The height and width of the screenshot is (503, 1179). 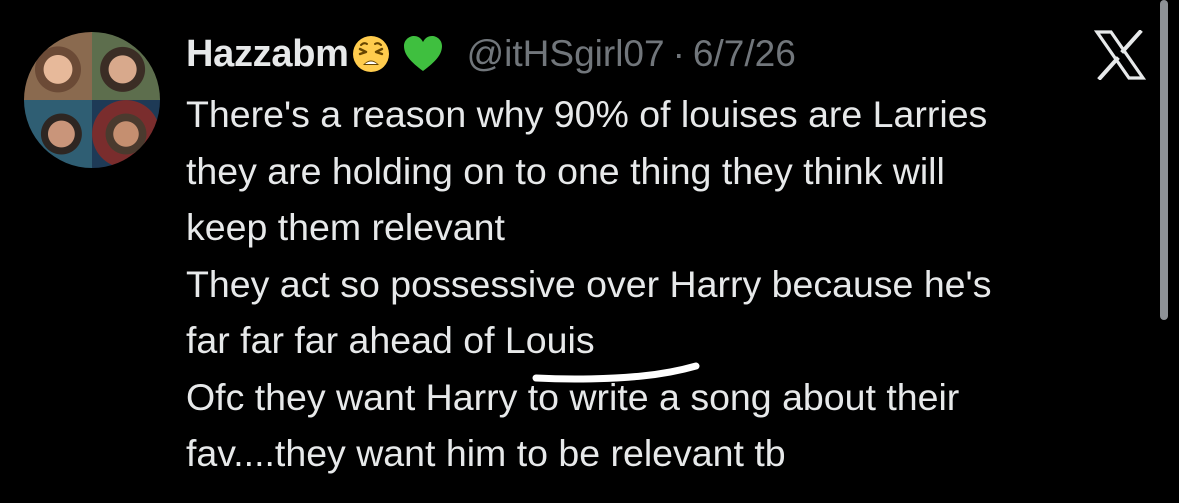 What do you see at coordinates (267, 54) in the screenshot?
I see `display-name: Hazzabm` at bounding box center [267, 54].